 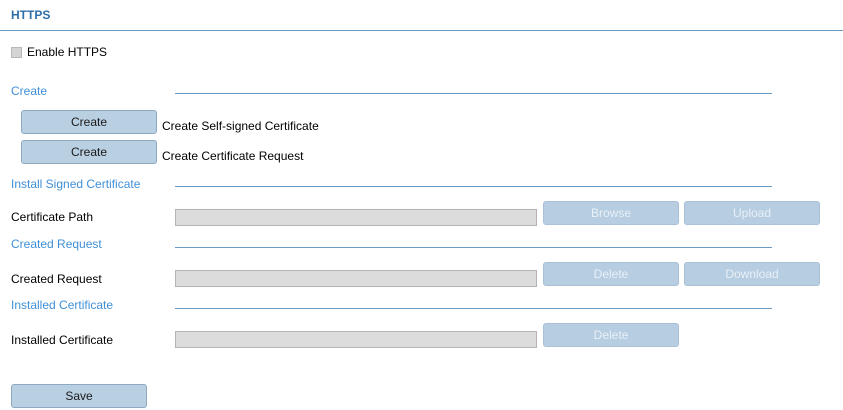 What do you see at coordinates (473, 93) in the screenshot?
I see `section-divider-create` at bounding box center [473, 93].